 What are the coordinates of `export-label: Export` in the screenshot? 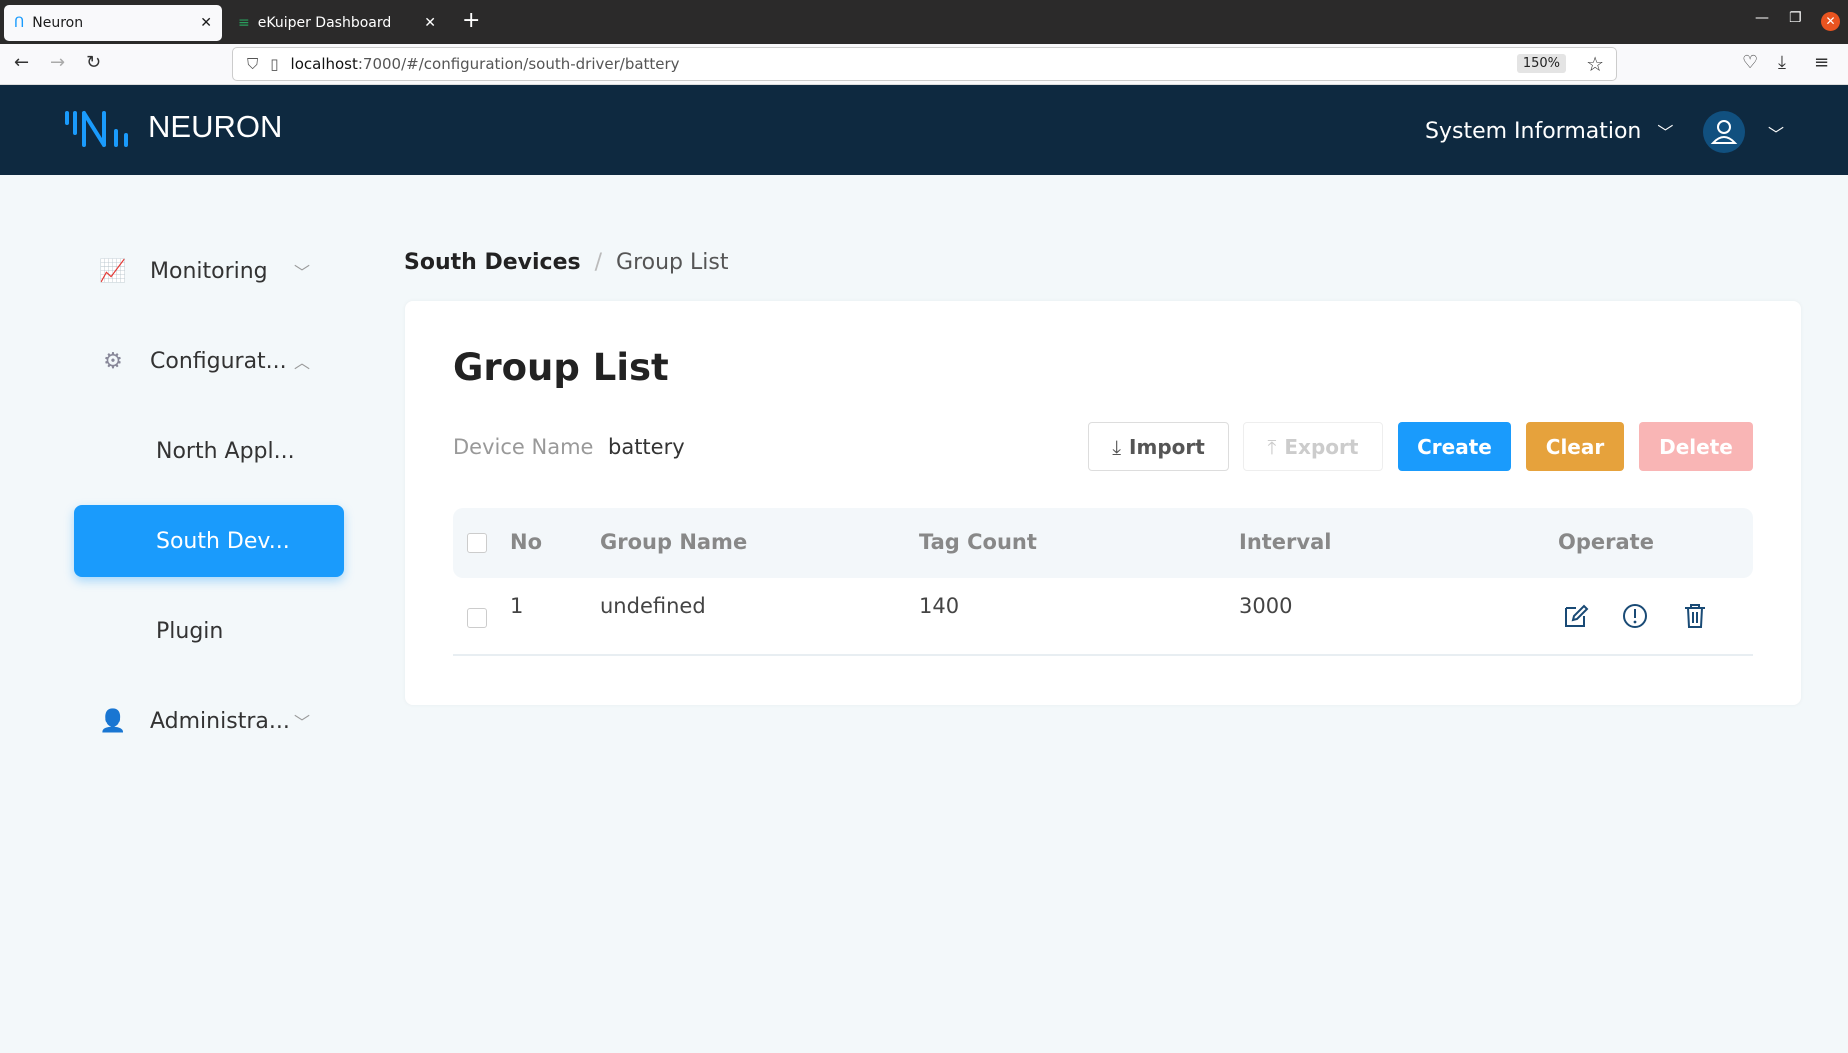 It's located at (1321, 446).